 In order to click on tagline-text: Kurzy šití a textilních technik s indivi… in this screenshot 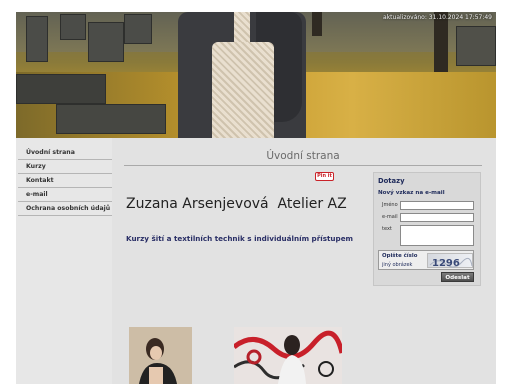, I will do `click(240, 238)`.